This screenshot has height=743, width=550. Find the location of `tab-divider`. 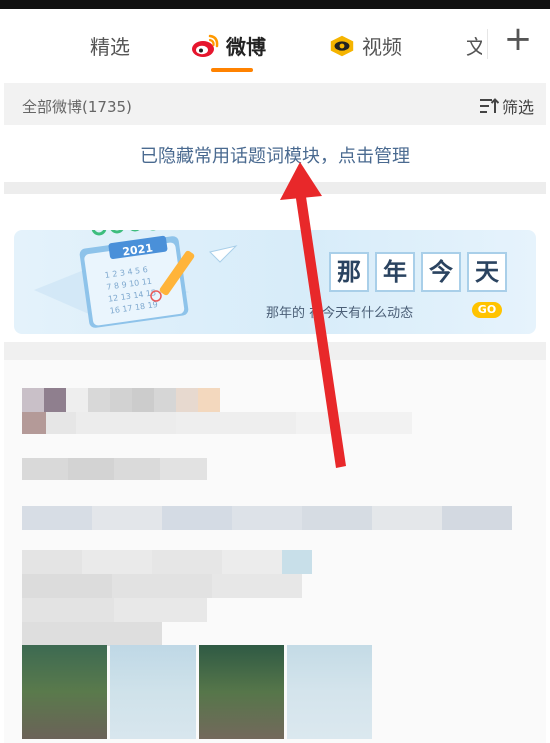

tab-divider is located at coordinates (487, 44).